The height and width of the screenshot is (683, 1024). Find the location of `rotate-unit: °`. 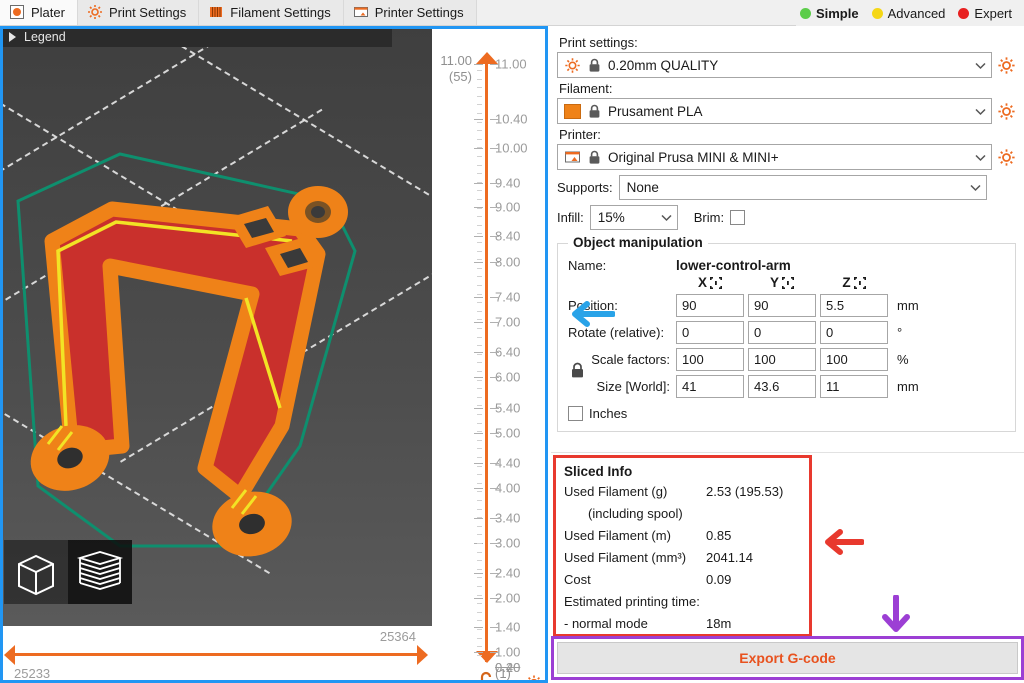

rotate-unit: ° is located at coordinates (900, 332).